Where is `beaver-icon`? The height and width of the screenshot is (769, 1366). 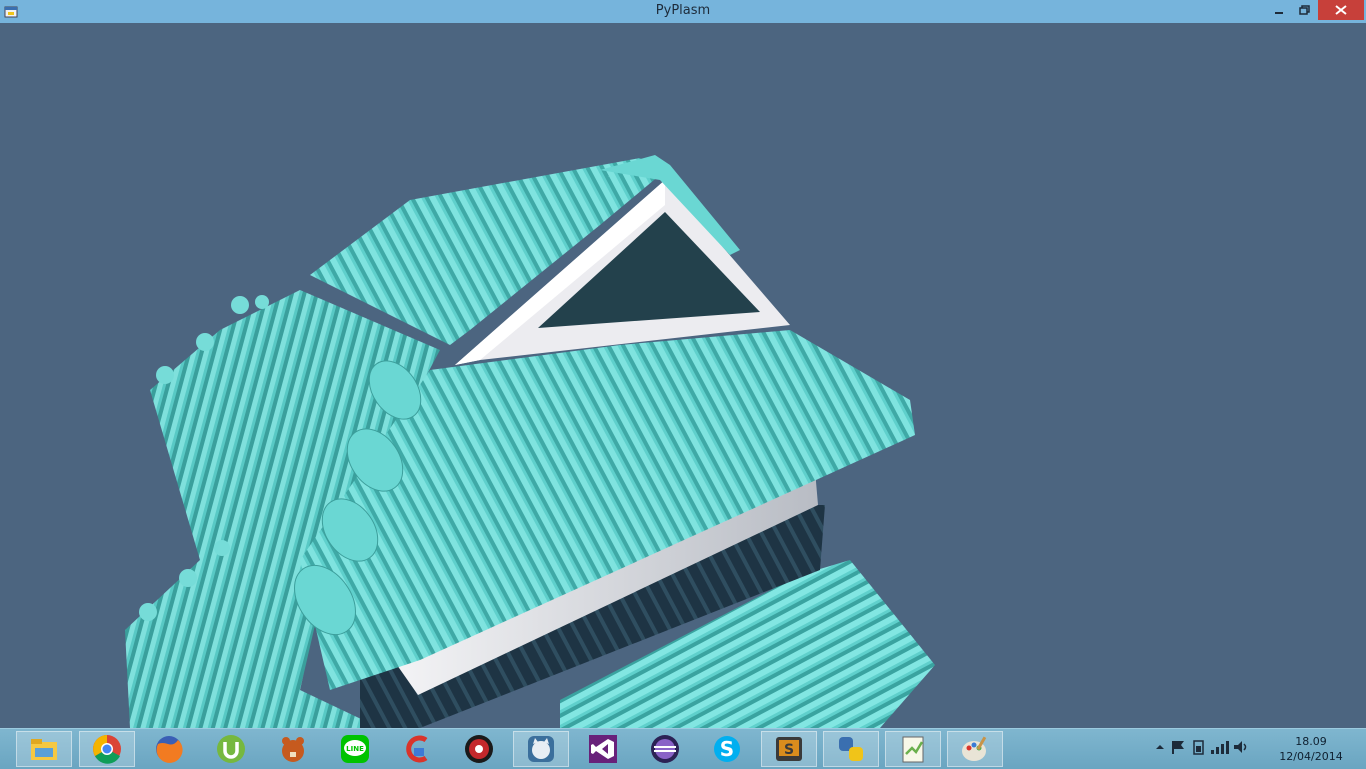 beaver-icon is located at coordinates (293, 749).